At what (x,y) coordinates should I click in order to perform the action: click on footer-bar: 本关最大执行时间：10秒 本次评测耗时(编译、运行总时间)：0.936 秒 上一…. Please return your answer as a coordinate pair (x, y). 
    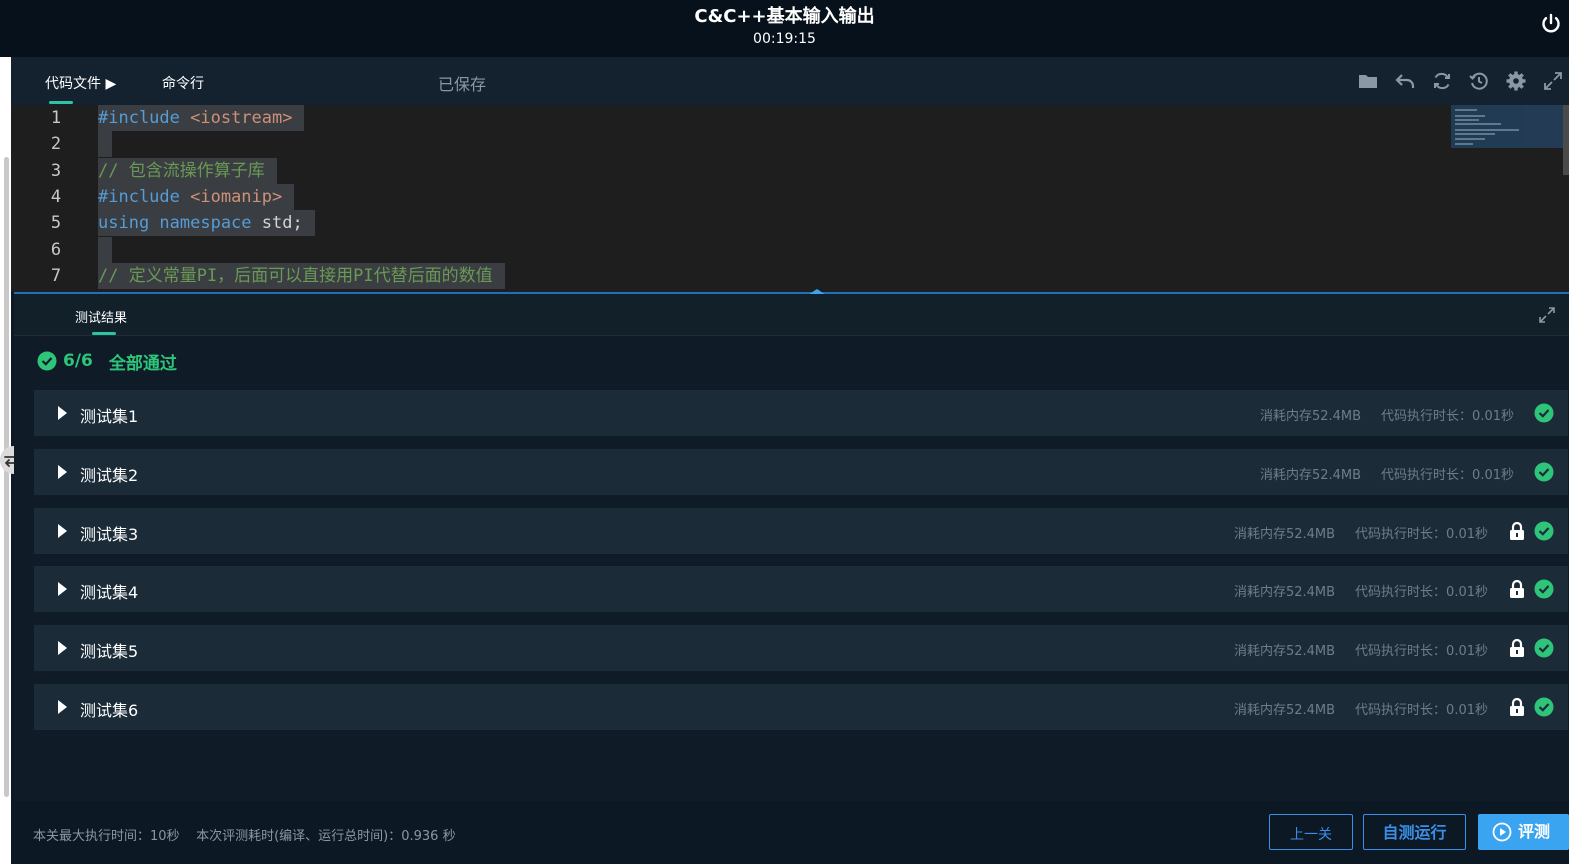
    Looking at the image, I should click on (790, 832).